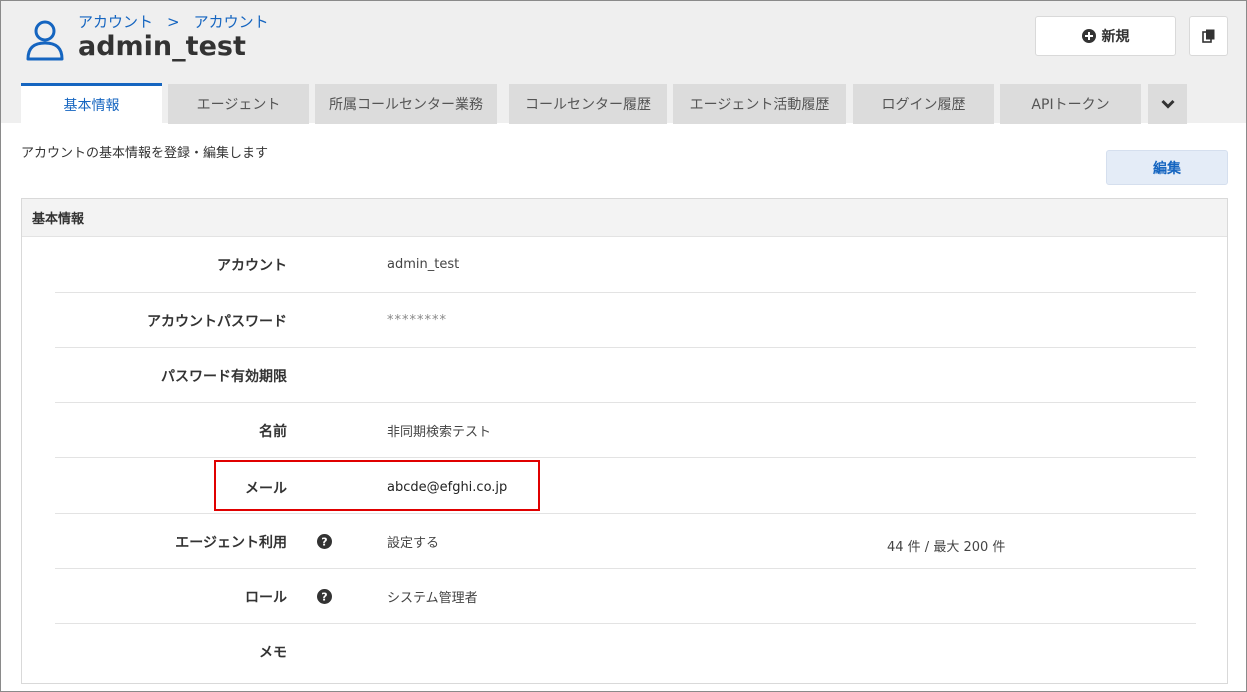 This screenshot has height=692, width=1247. What do you see at coordinates (145, 153) in the screenshot?
I see `page-description: アカウントの基本情報を登録・編集します` at bounding box center [145, 153].